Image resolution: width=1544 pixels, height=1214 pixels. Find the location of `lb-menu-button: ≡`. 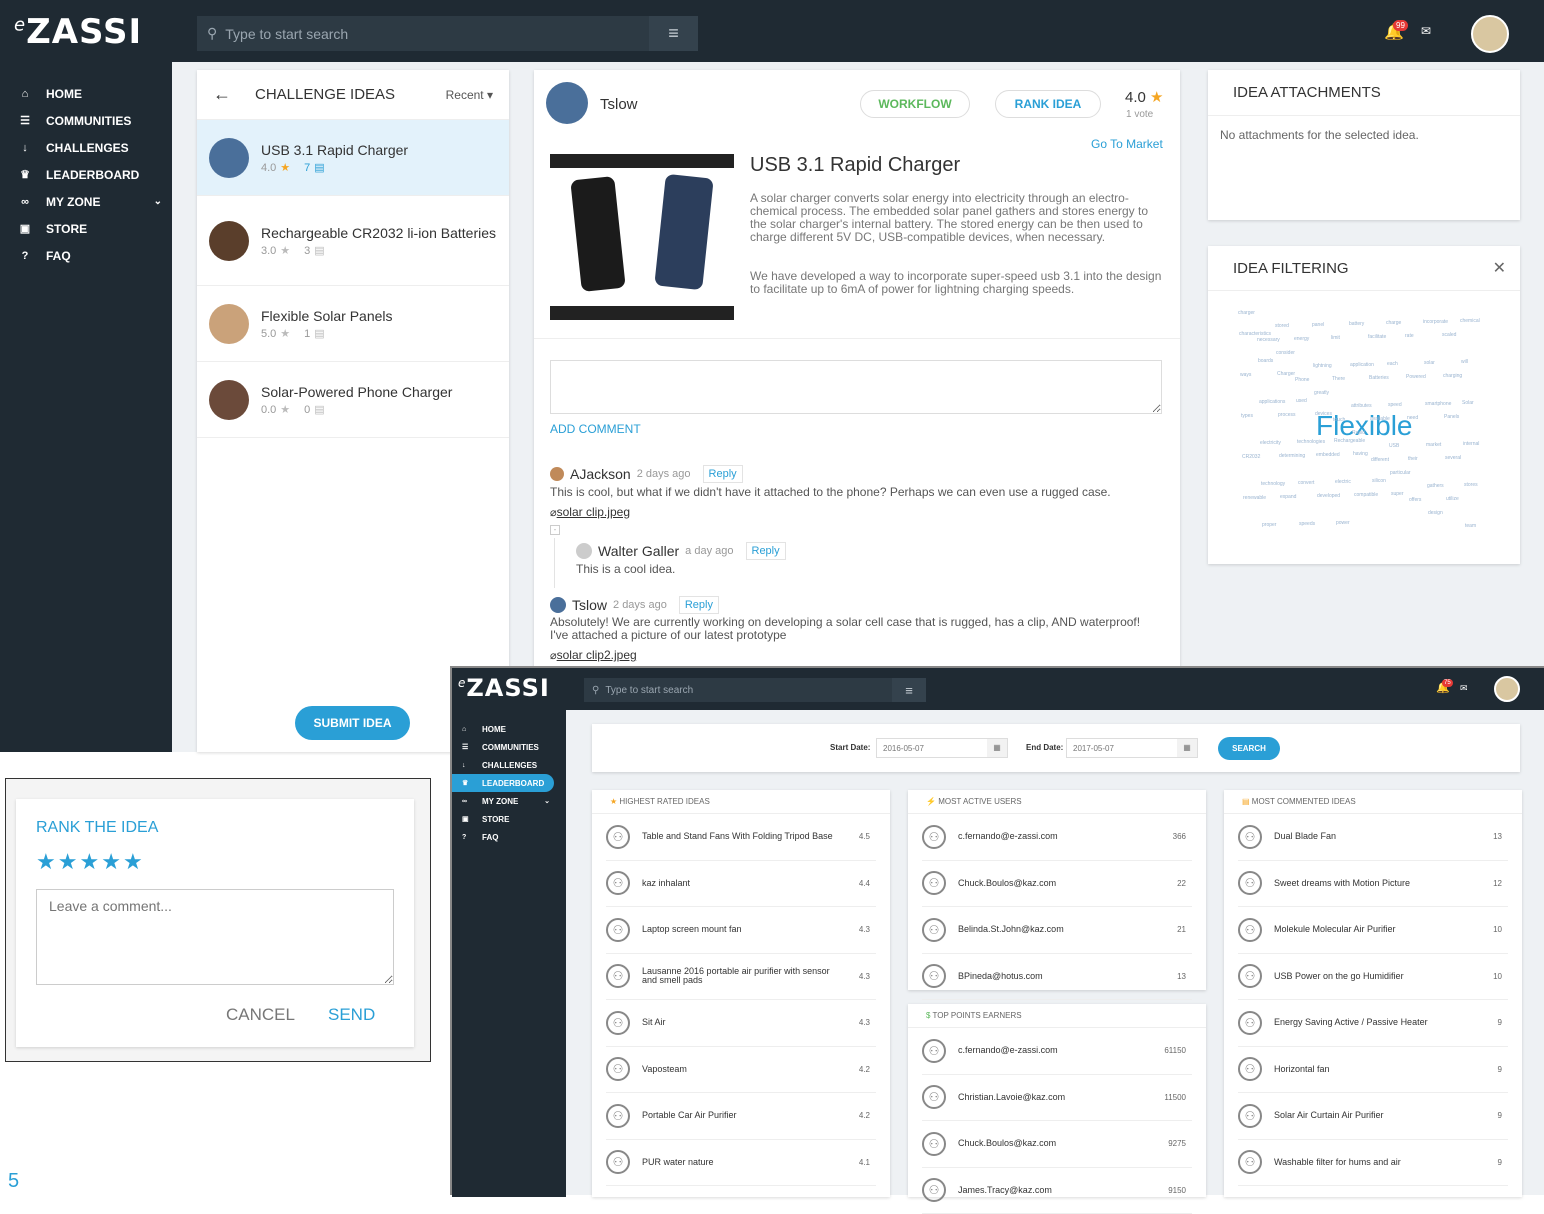

lb-menu-button: ≡ is located at coordinates (909, 690).